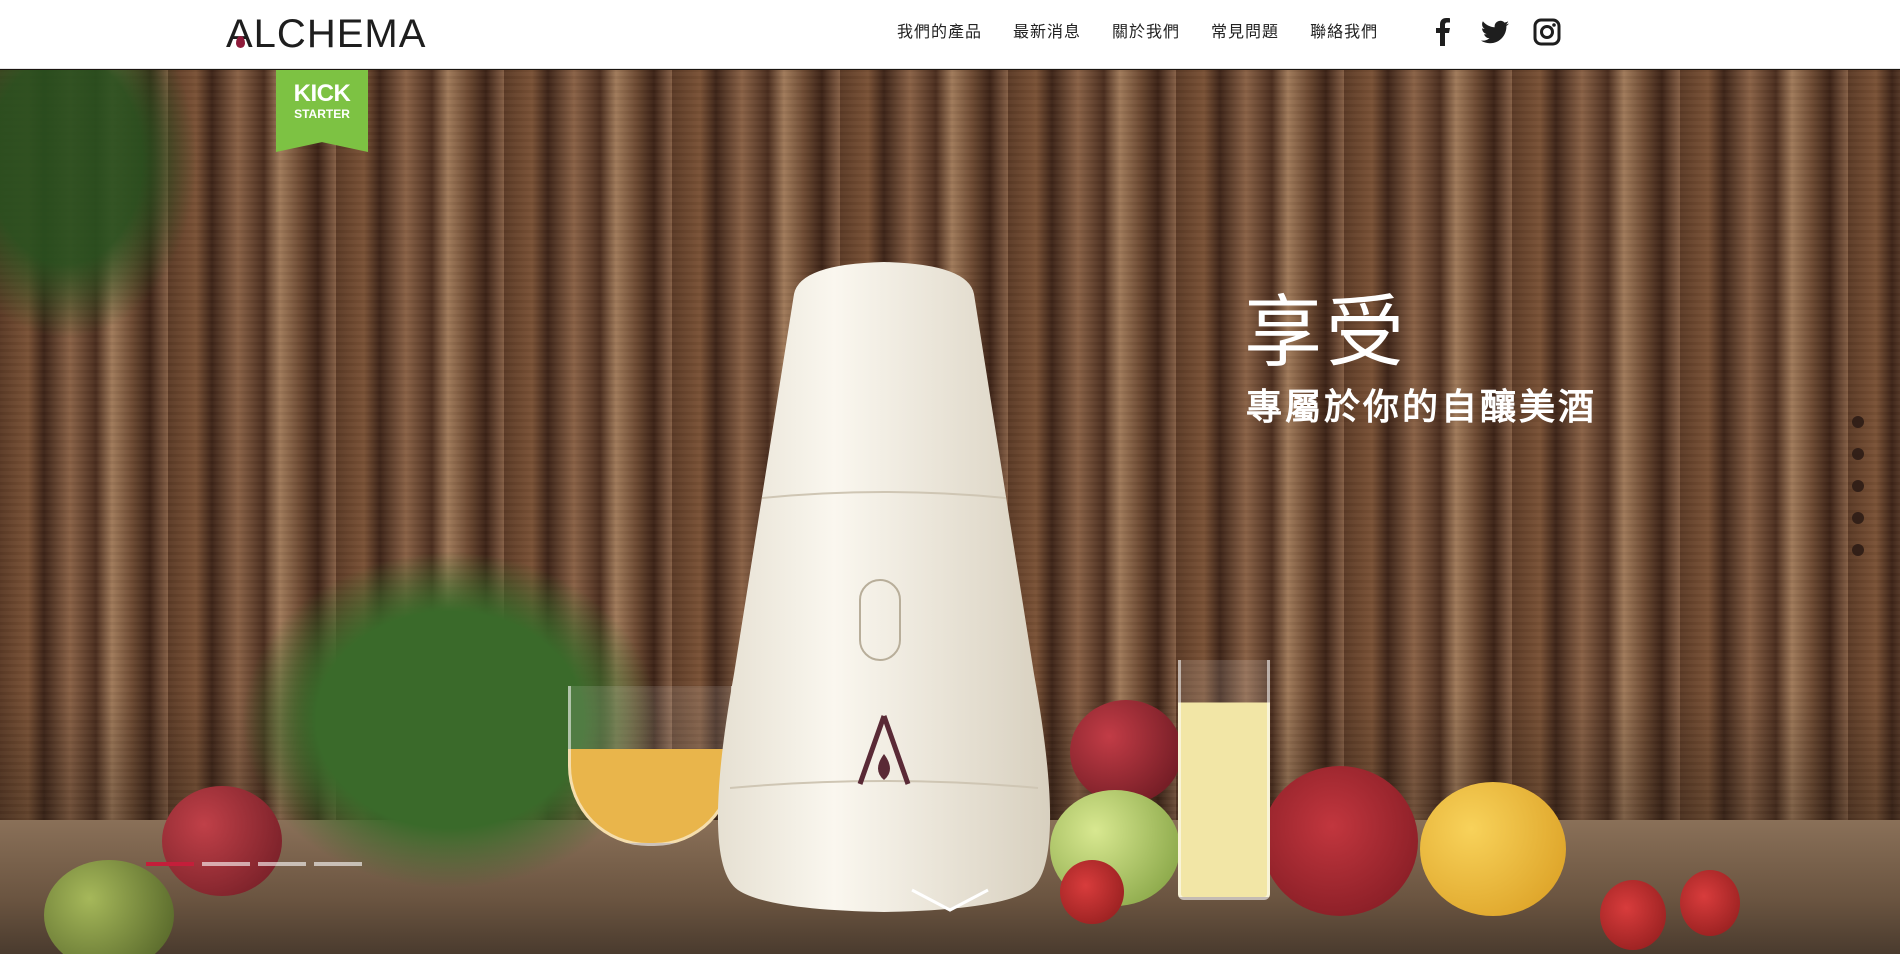  What do you see at coordinates (884, 584) in the screenshot?
I see `alchema-device` at bounding box center [884, 584].